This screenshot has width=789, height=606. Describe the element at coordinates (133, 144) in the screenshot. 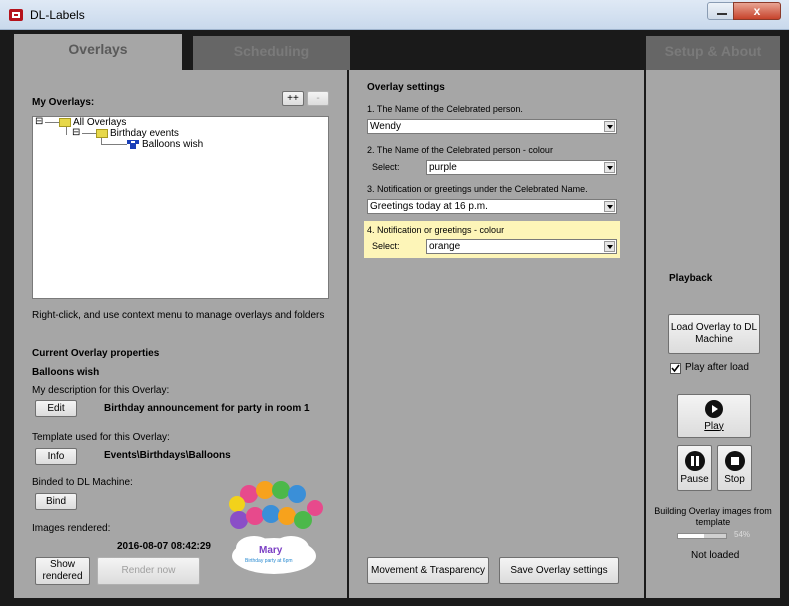

I see `overlay-item-icon` at that location.